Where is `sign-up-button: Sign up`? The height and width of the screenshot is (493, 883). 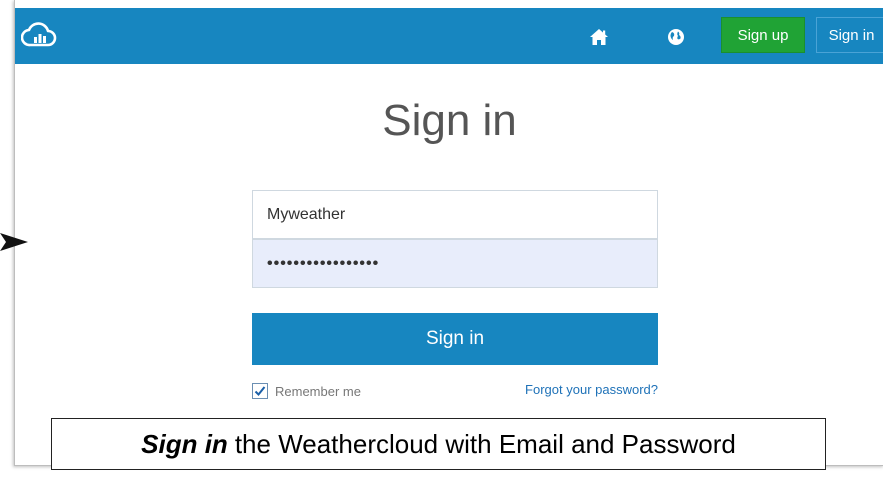
sign-up-button: Sign up is located at coordinates (763, 35).